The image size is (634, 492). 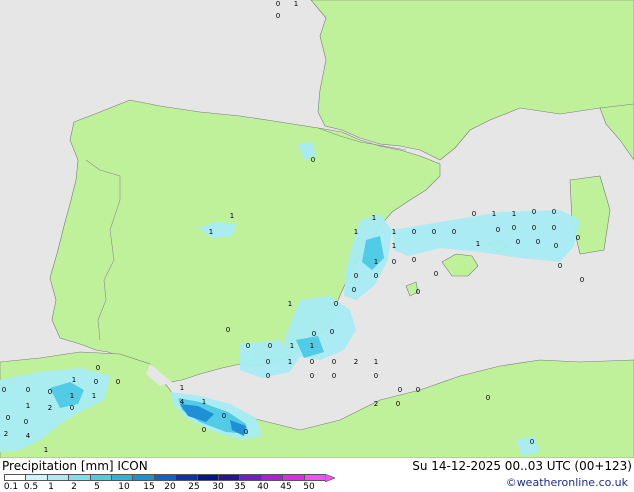 I want to click on legend-tick-label: 25, so click(x=194, y=487).